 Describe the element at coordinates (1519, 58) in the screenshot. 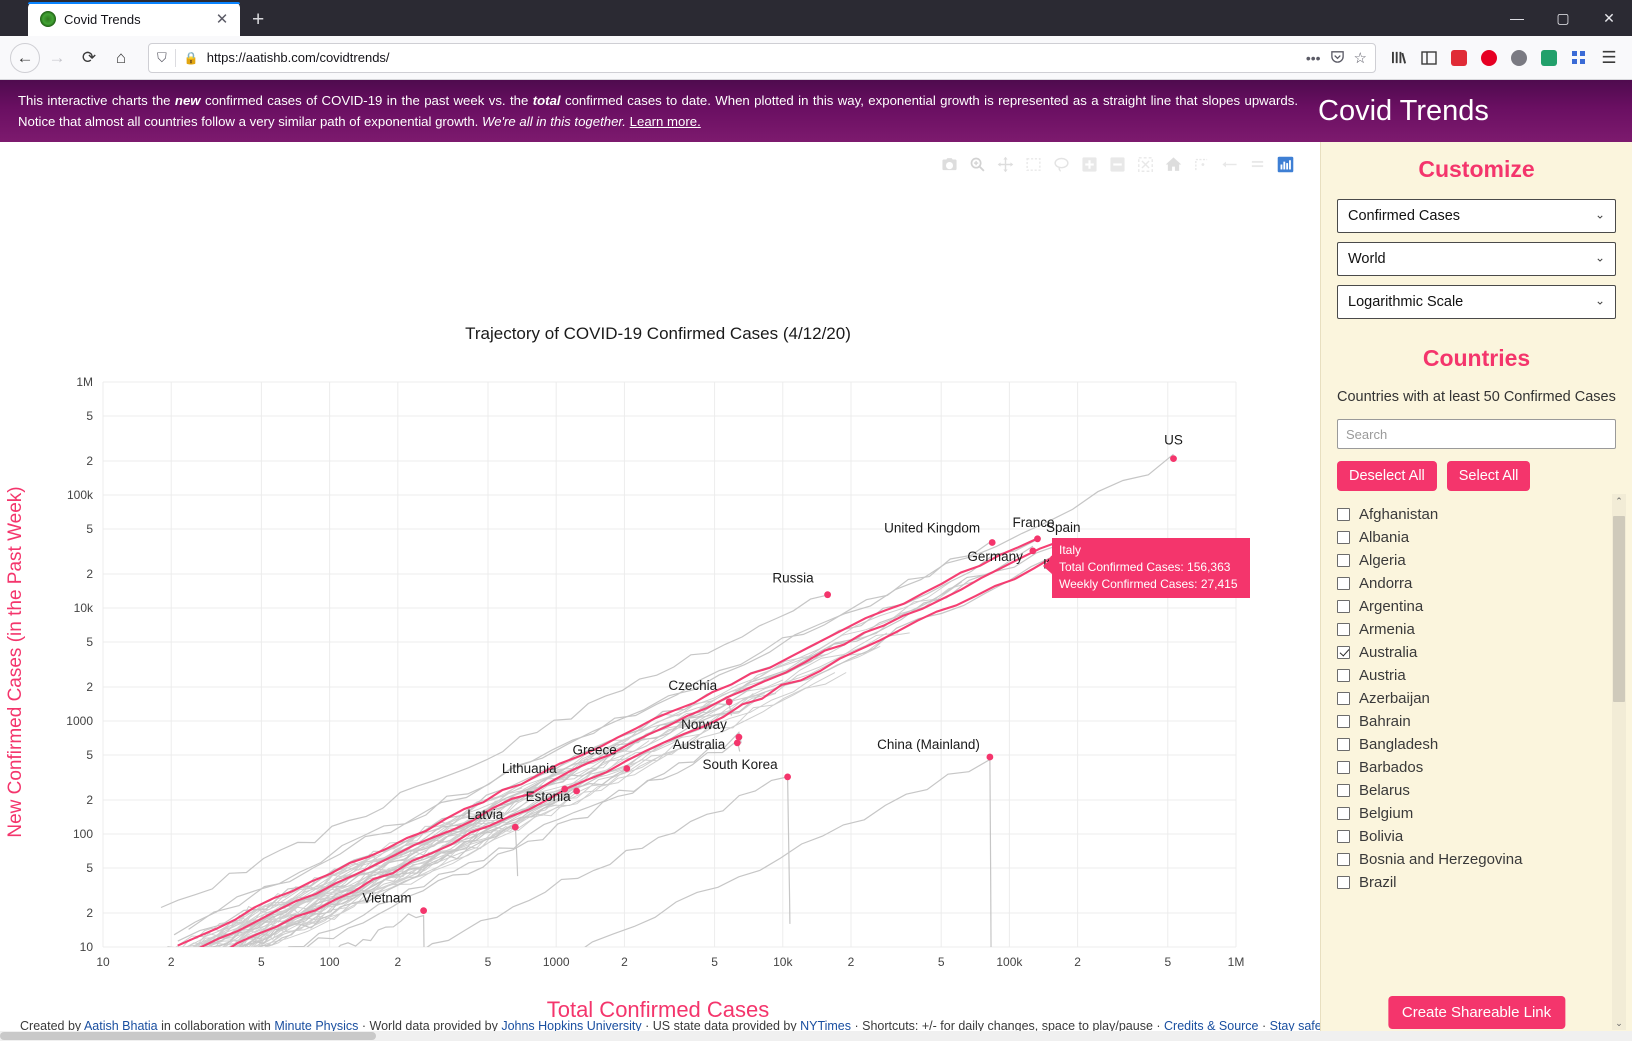

I see `account-icon` at that location.